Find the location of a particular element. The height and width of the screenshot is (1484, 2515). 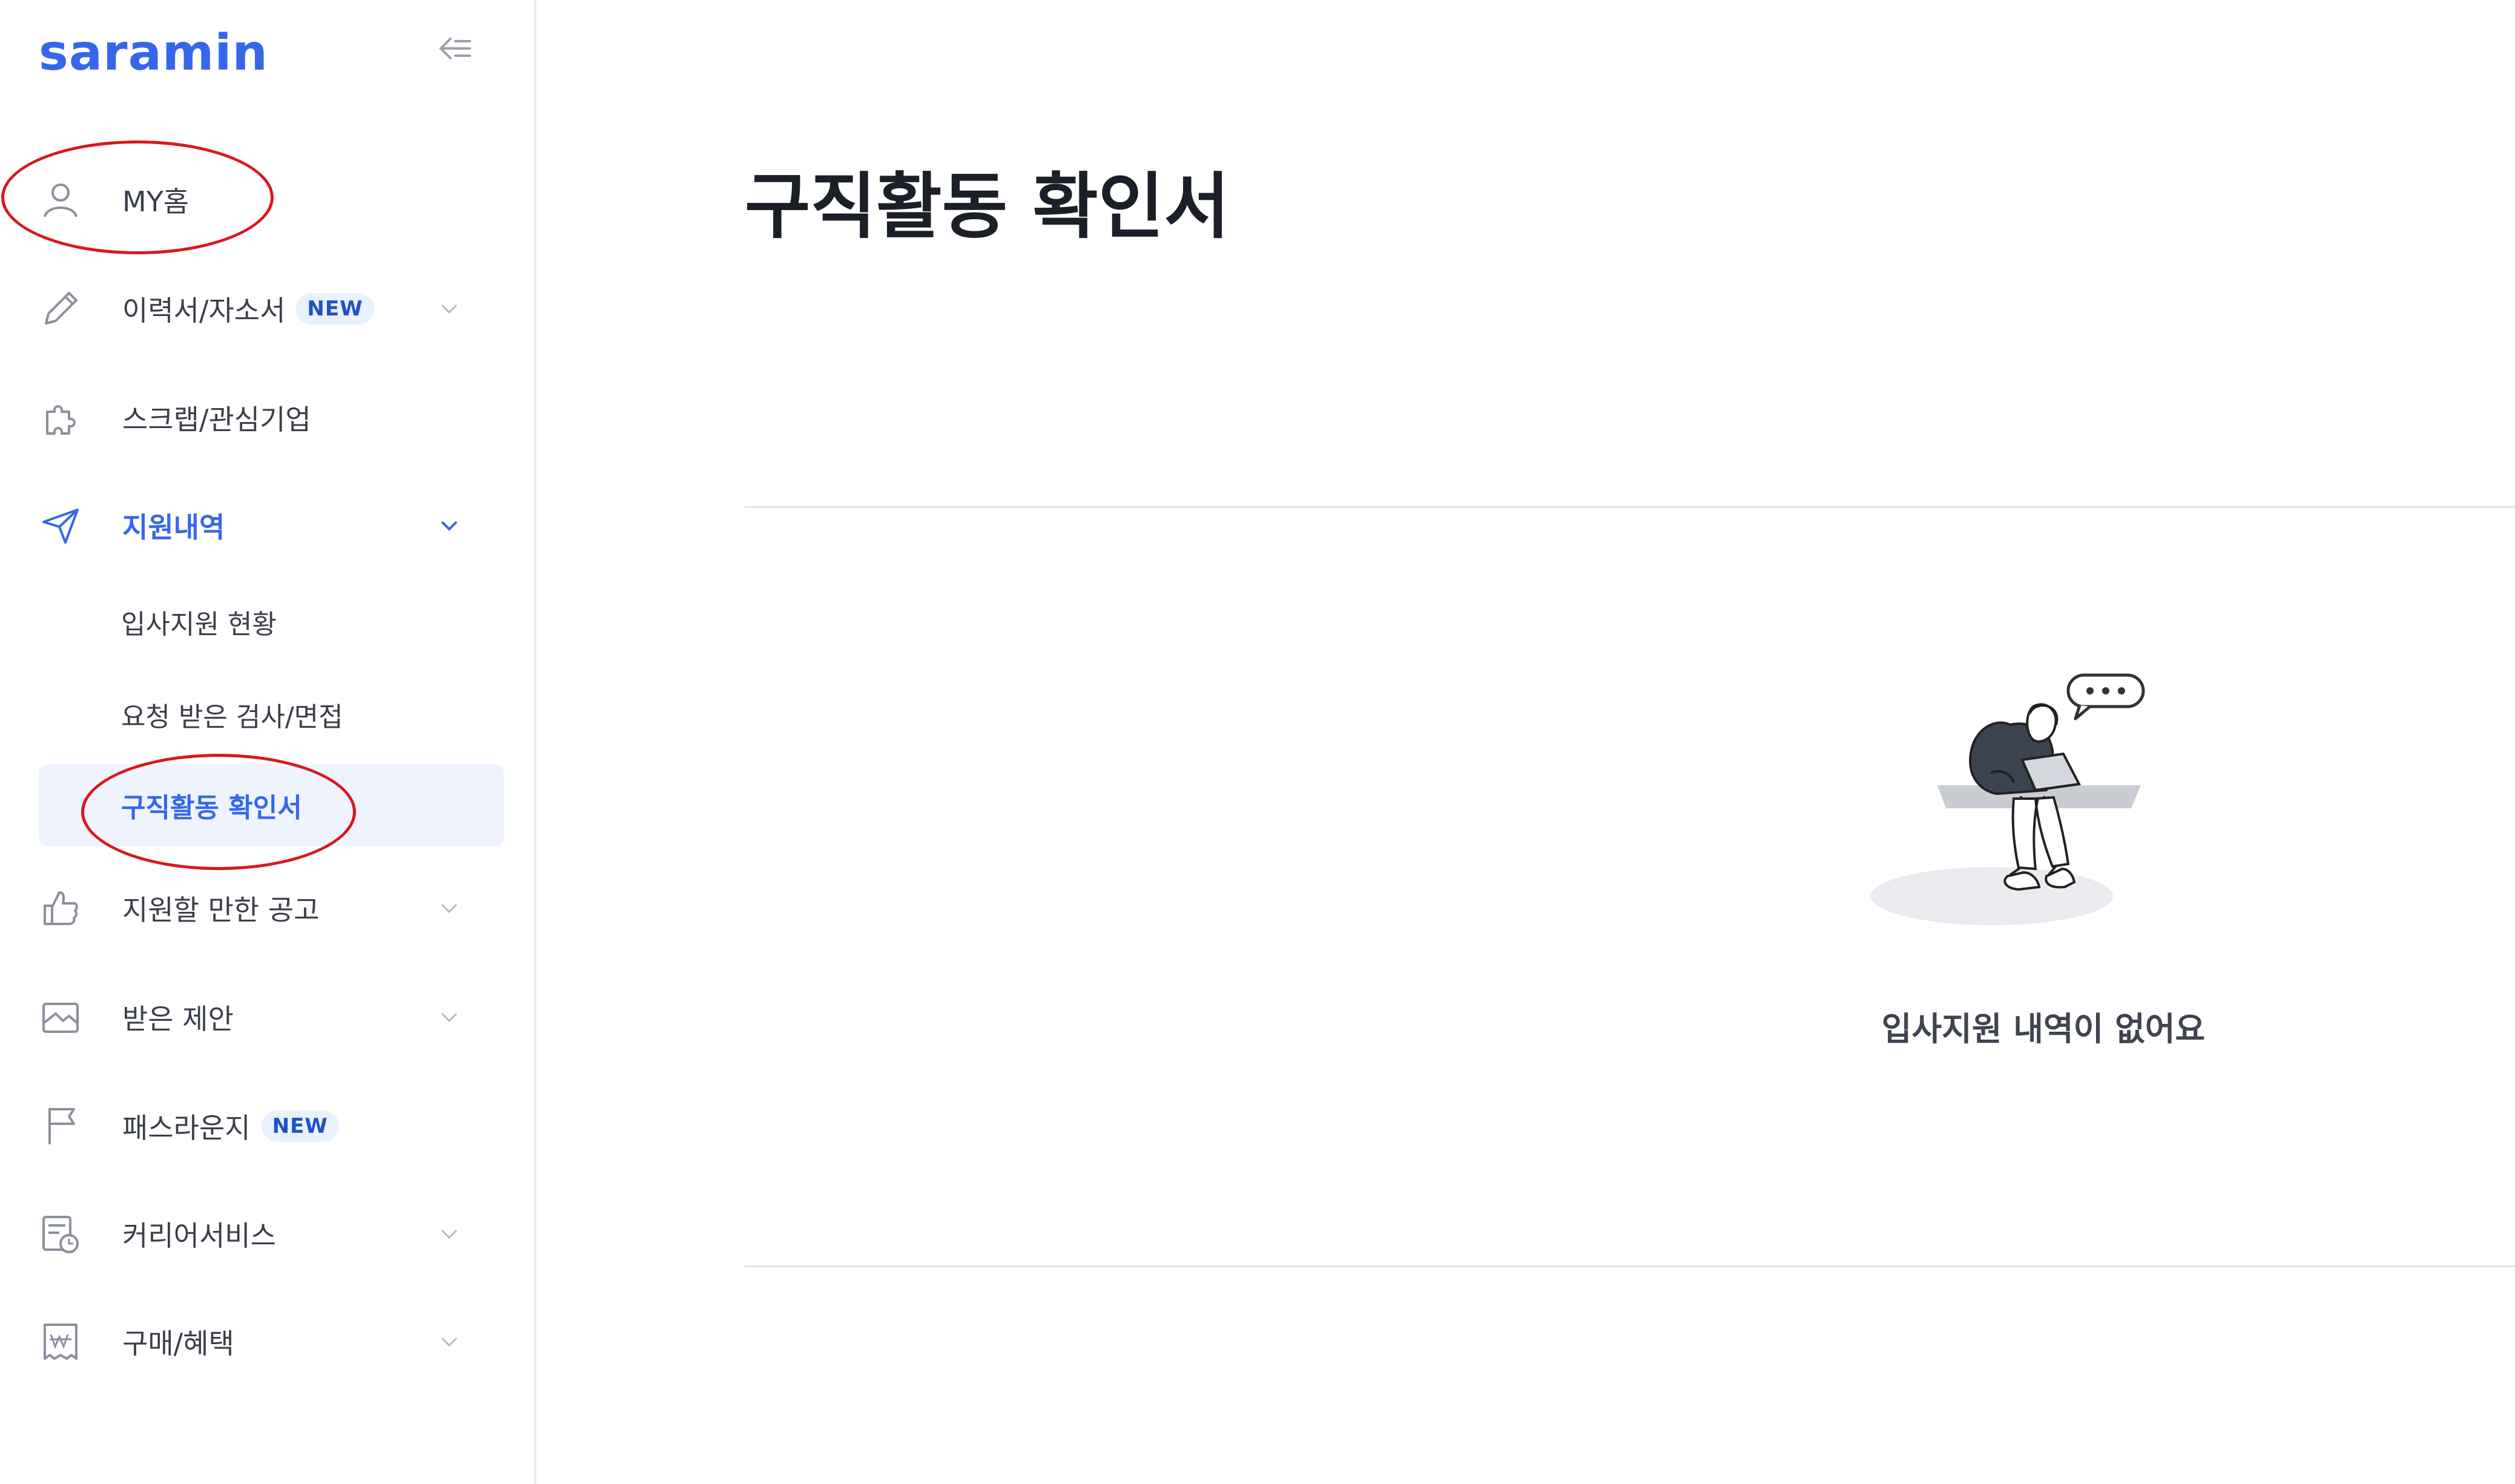

thumbs-up-icon is located at coordinates (60, 908).